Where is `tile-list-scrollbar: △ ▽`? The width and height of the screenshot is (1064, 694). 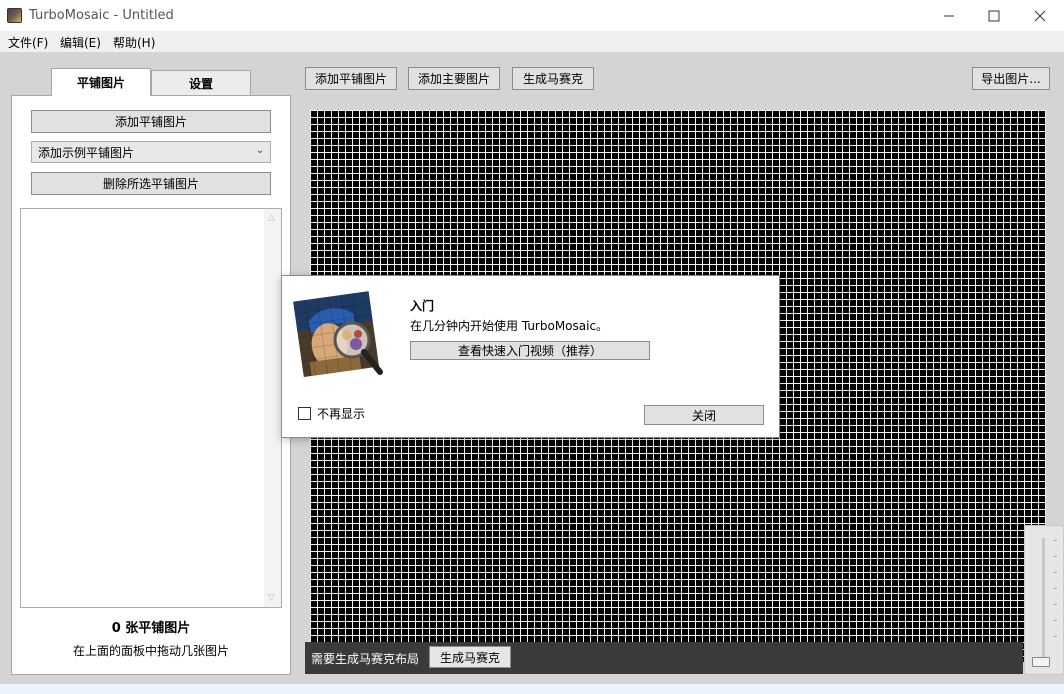 tile-list-scrollbar: △ ▽ is located at coordinates (272, 408).